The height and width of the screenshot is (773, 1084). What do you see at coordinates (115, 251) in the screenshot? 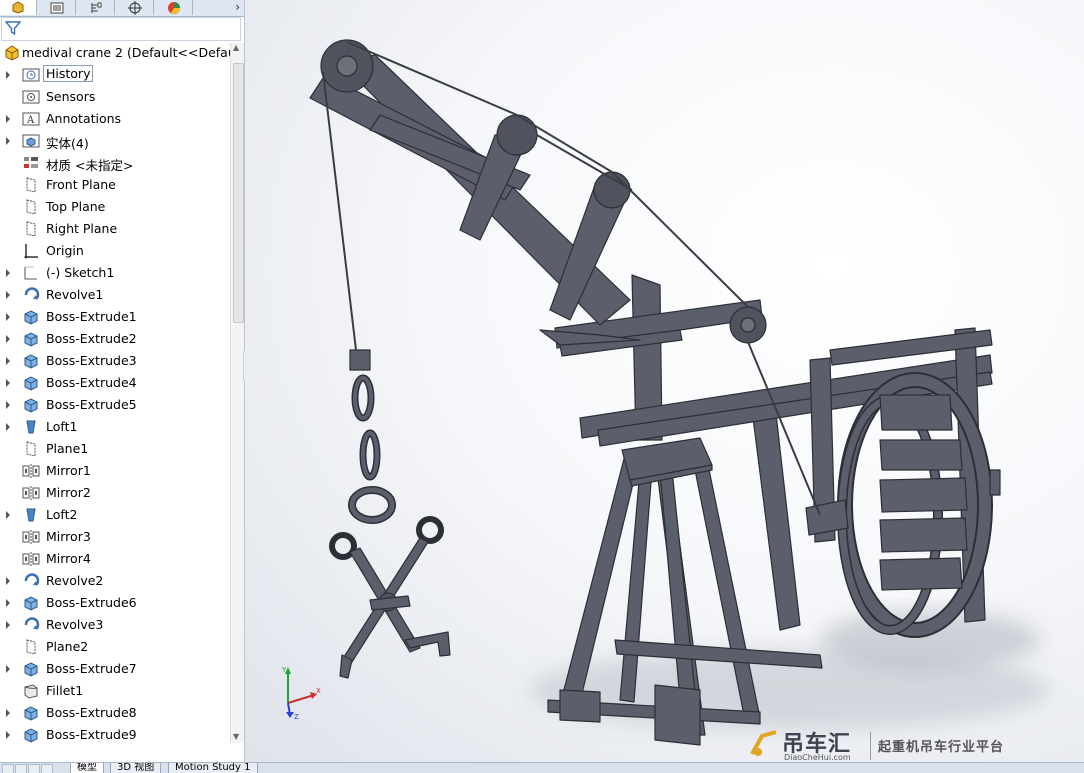
I see `tree-item: Origin` at bounding box center [115, 251].